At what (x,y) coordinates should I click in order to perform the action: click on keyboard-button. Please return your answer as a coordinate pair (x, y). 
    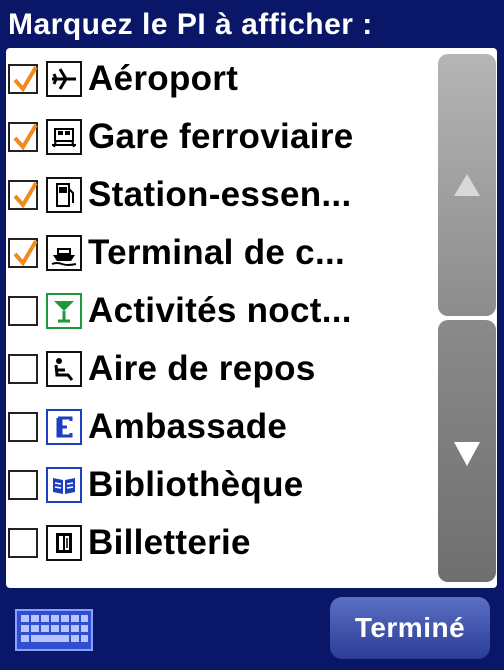
    Looking at the image, I should click on (54, 630).